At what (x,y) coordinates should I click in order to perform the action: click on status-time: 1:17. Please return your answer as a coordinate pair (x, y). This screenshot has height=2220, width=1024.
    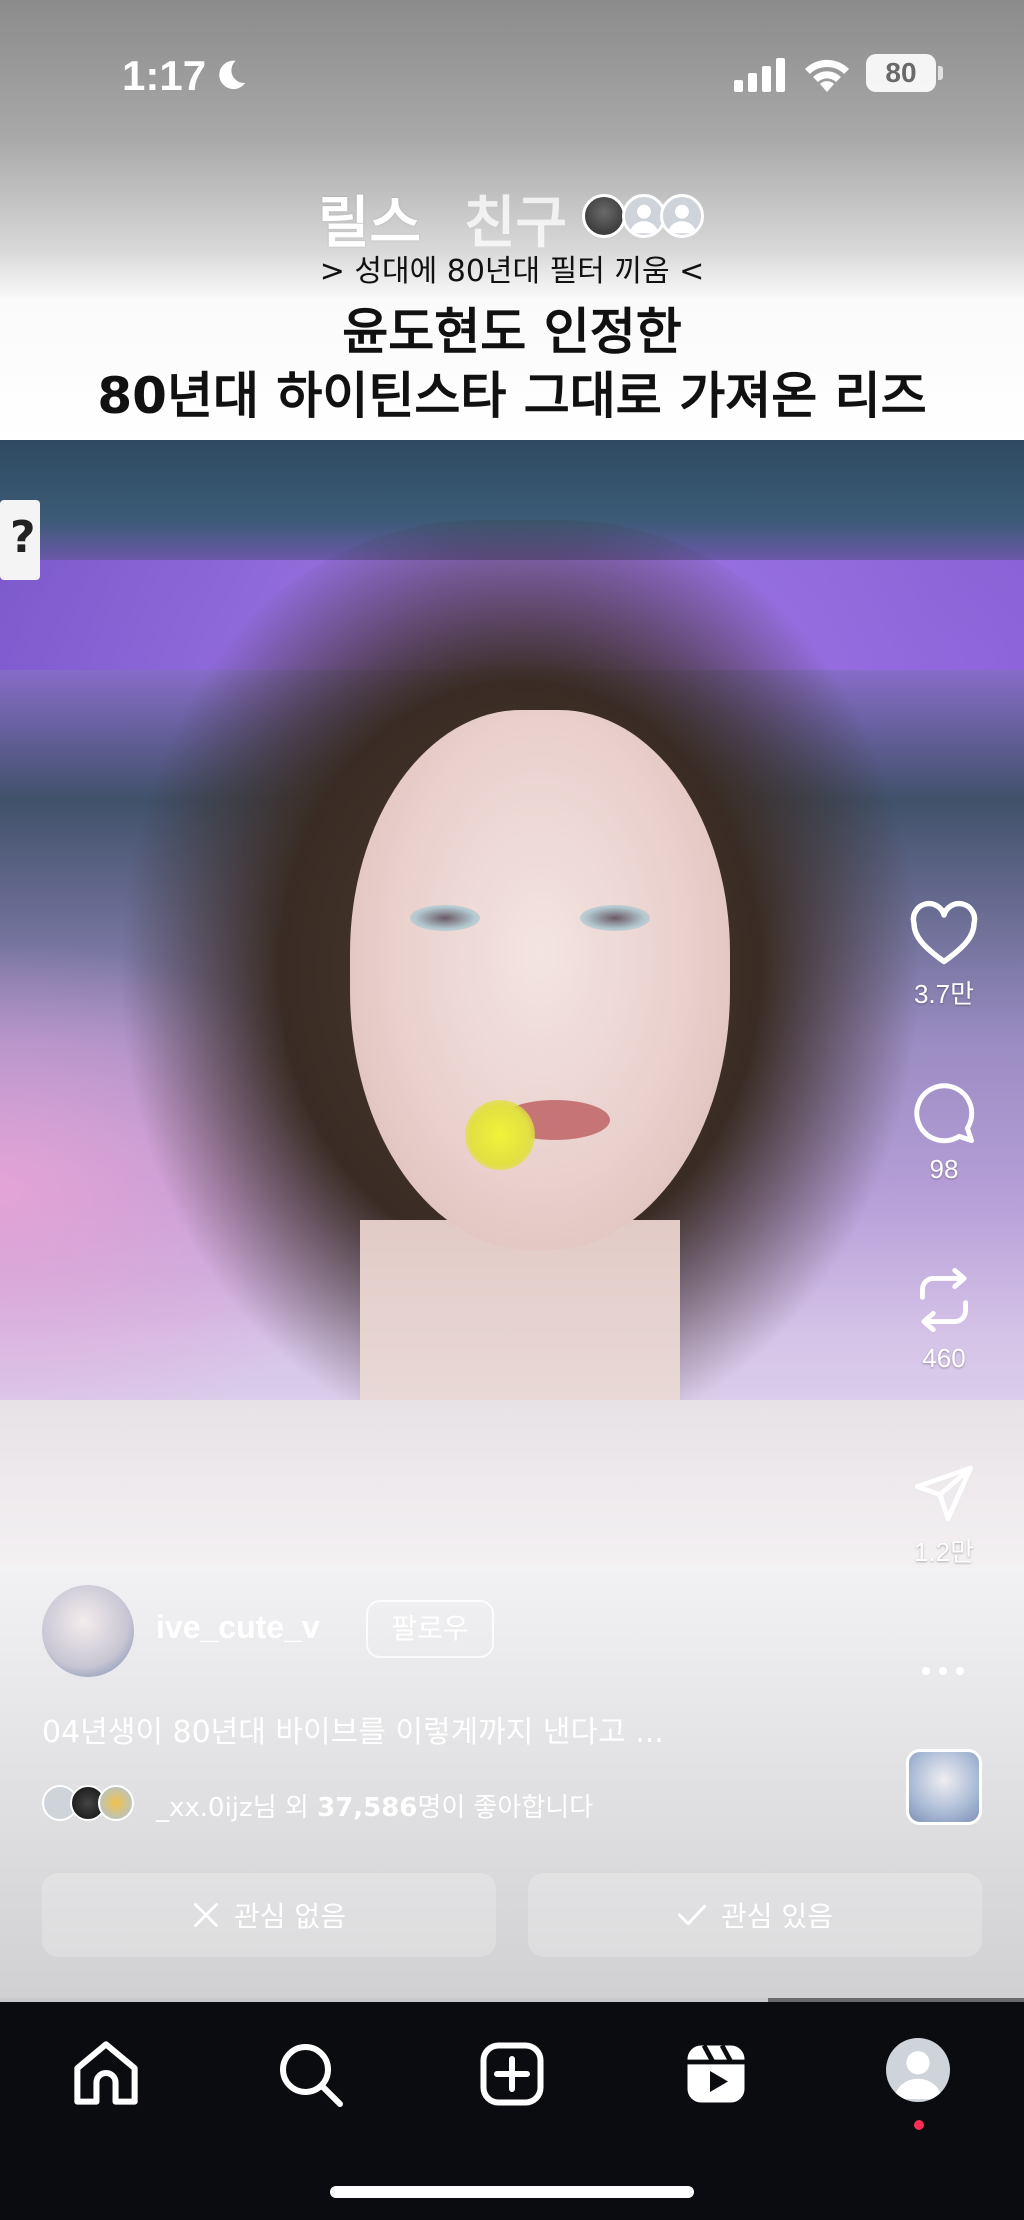
    Looking at the image, I should click on (164, 75).